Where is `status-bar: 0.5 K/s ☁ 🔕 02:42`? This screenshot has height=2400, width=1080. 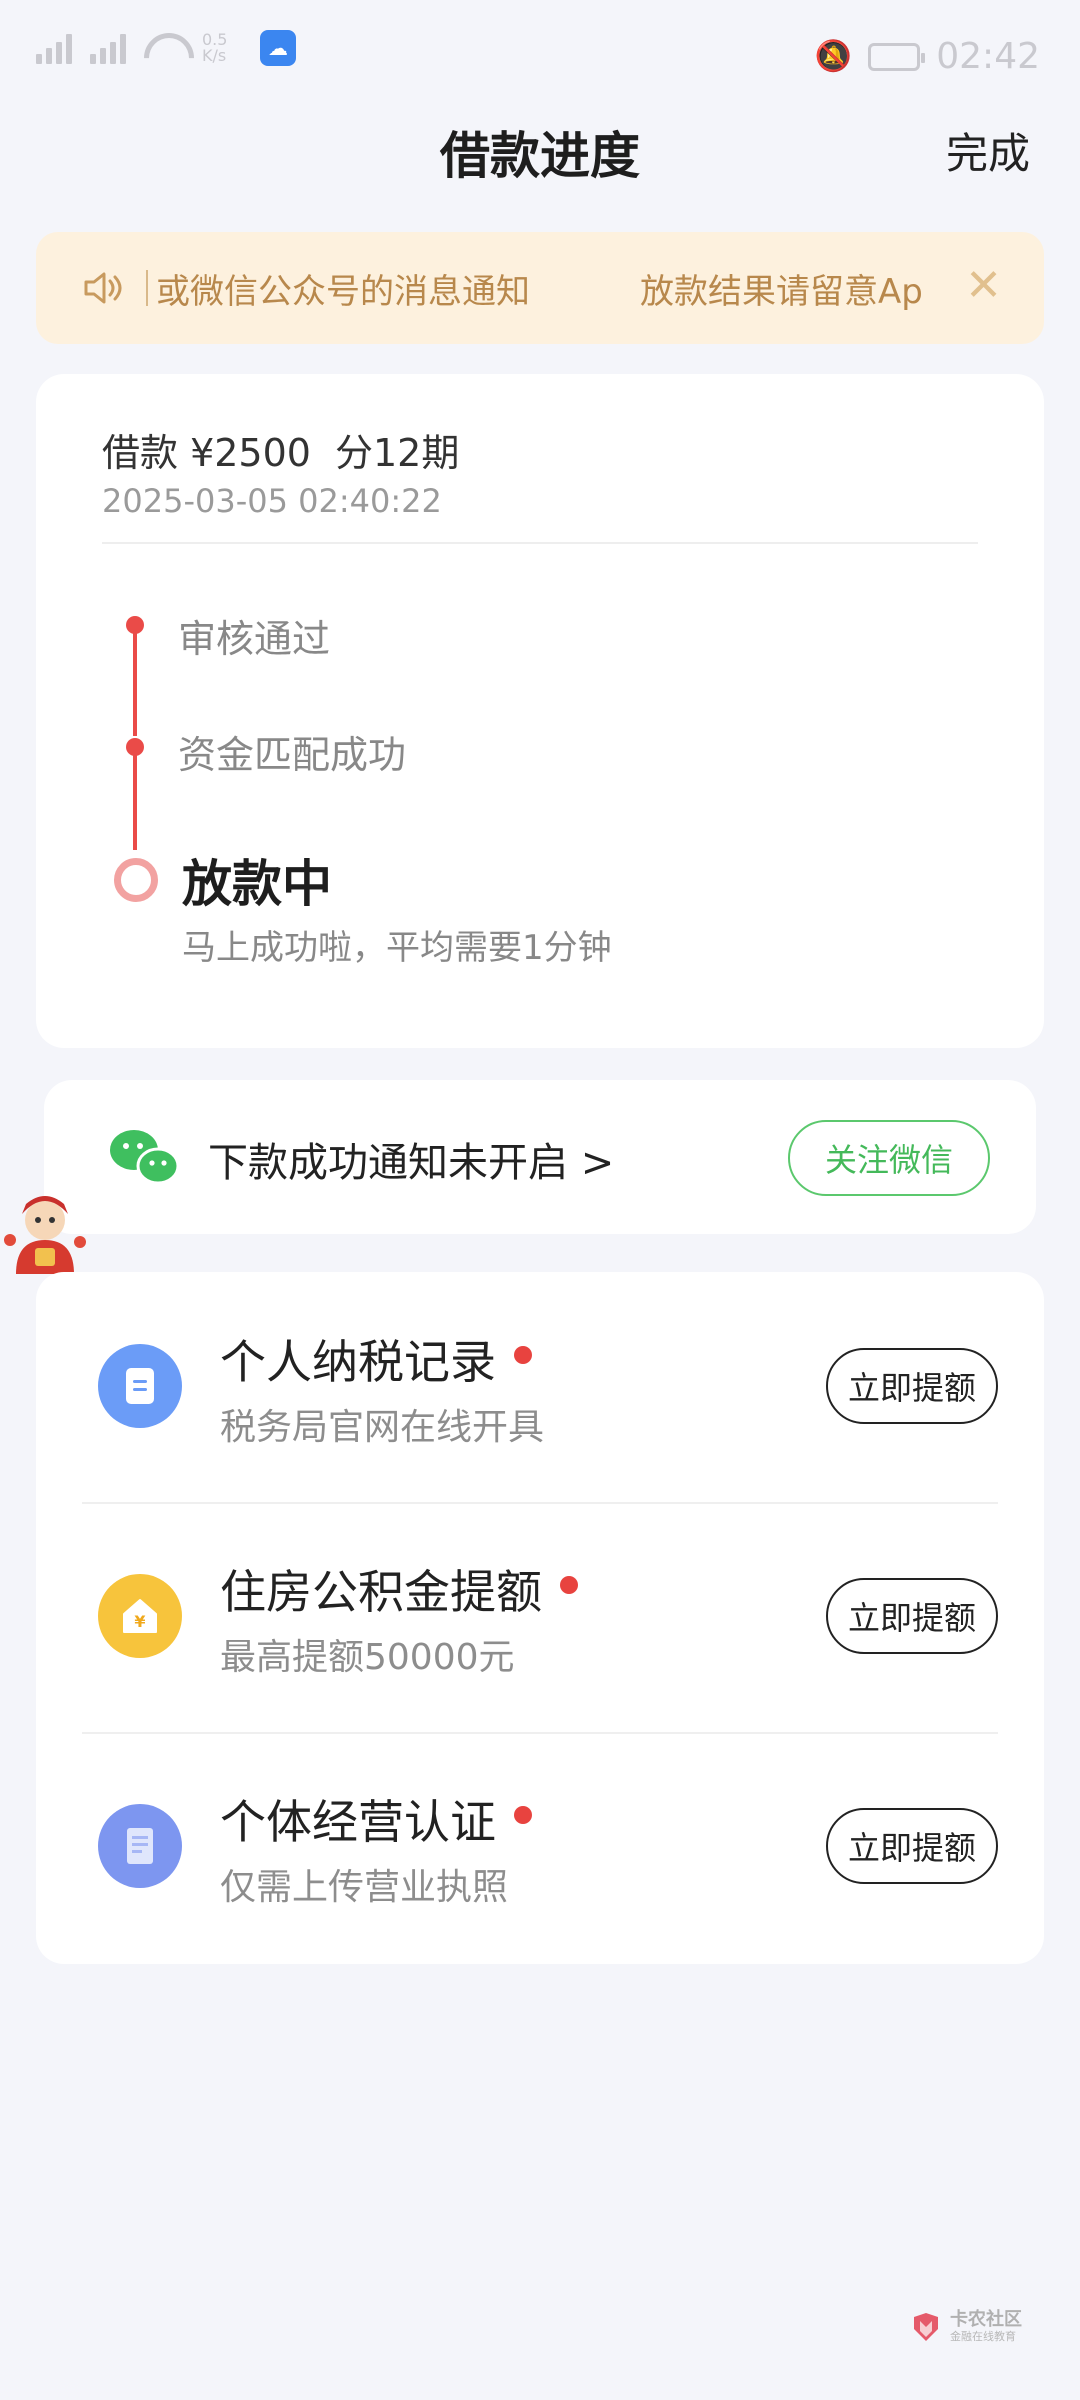 status-bar: 0.5 K/s ☁ 🔕 02:42 is located at coordinates (540, 60).